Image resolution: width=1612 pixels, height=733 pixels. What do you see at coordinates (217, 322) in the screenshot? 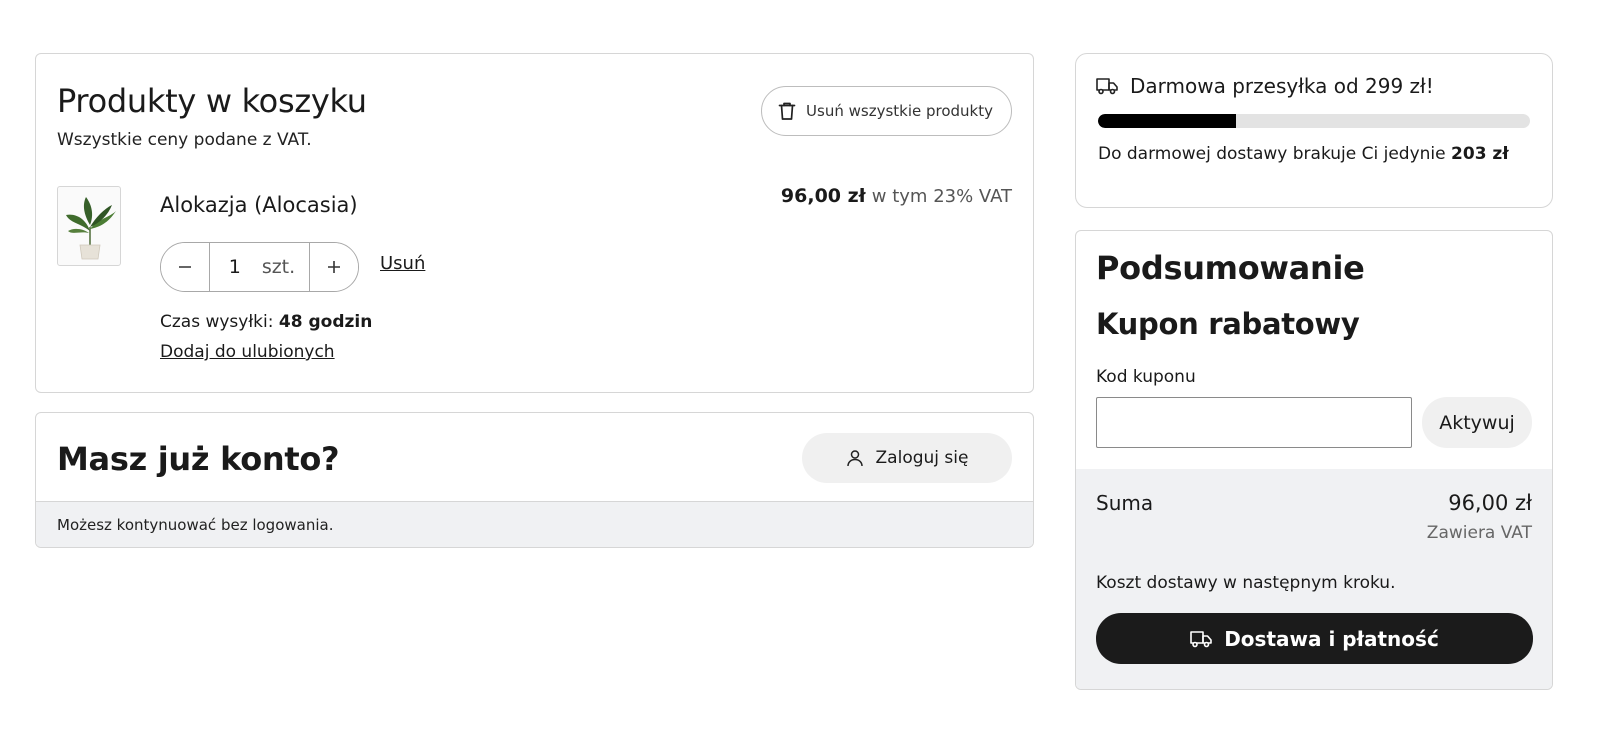
I see `shipping-time-label: Czas wysyłki:` at bounding box center [217, 322].